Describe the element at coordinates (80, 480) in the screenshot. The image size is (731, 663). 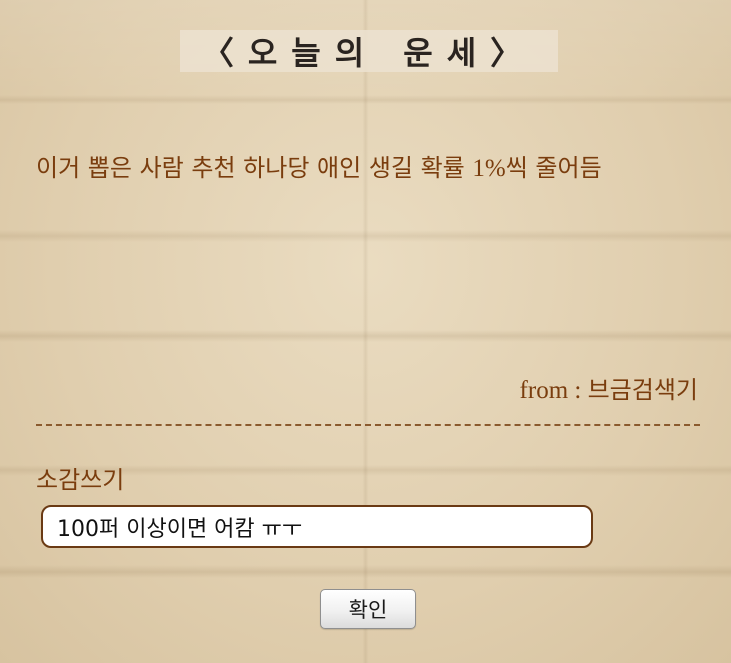
I see `review-label: 소감쓰기` at that location.